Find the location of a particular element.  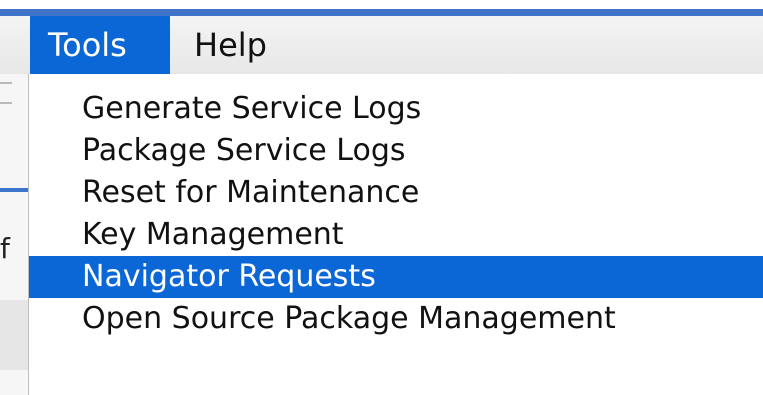

menu-item-key-management: Key Management is located at coordinates (396, 235).